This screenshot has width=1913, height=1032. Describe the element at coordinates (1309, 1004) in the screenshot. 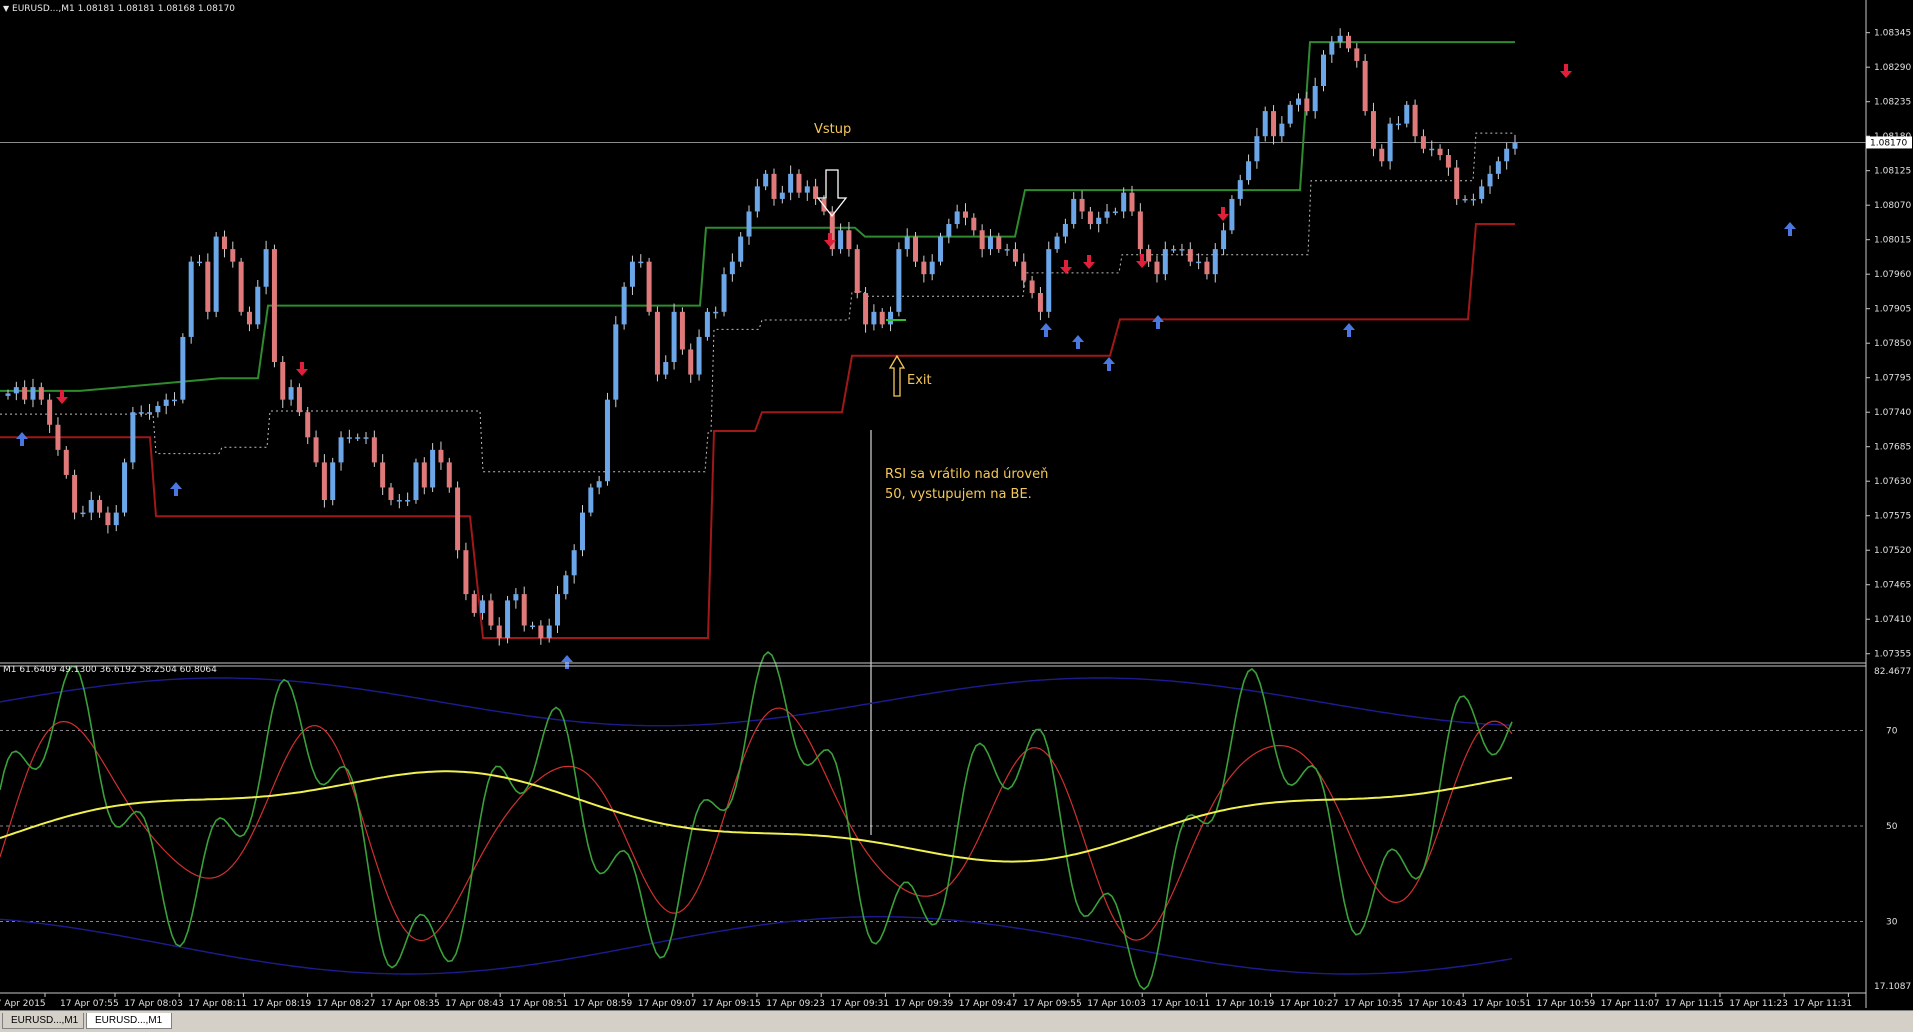

I see `time-tick-label: 17 Apr 10:27` at that location.